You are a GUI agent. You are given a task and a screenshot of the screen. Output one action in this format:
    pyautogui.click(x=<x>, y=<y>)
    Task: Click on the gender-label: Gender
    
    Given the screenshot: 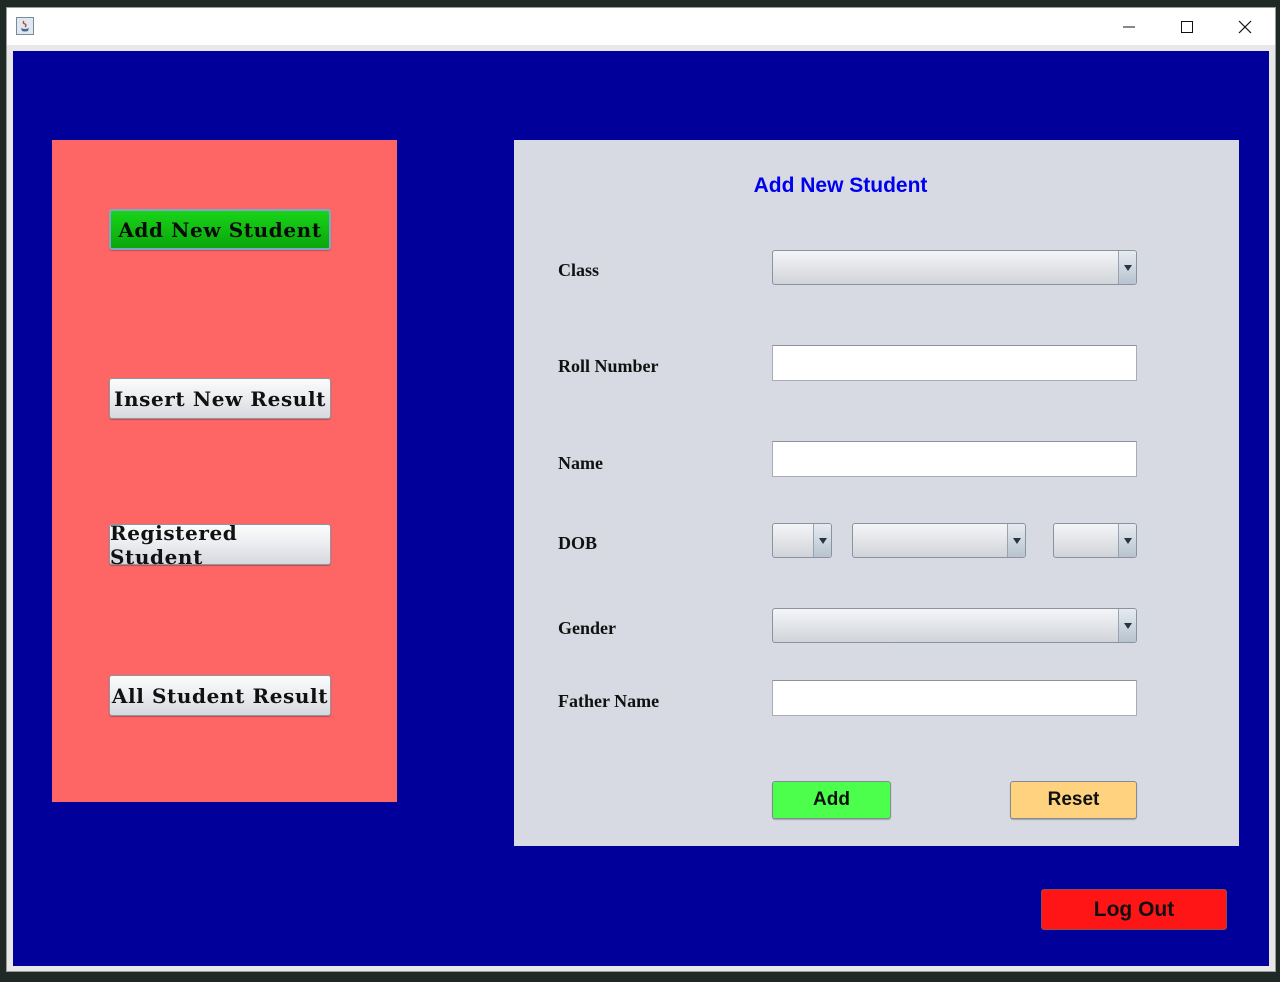 What is the action you would take?
    pyautogui.click(x=587, y=628)
    